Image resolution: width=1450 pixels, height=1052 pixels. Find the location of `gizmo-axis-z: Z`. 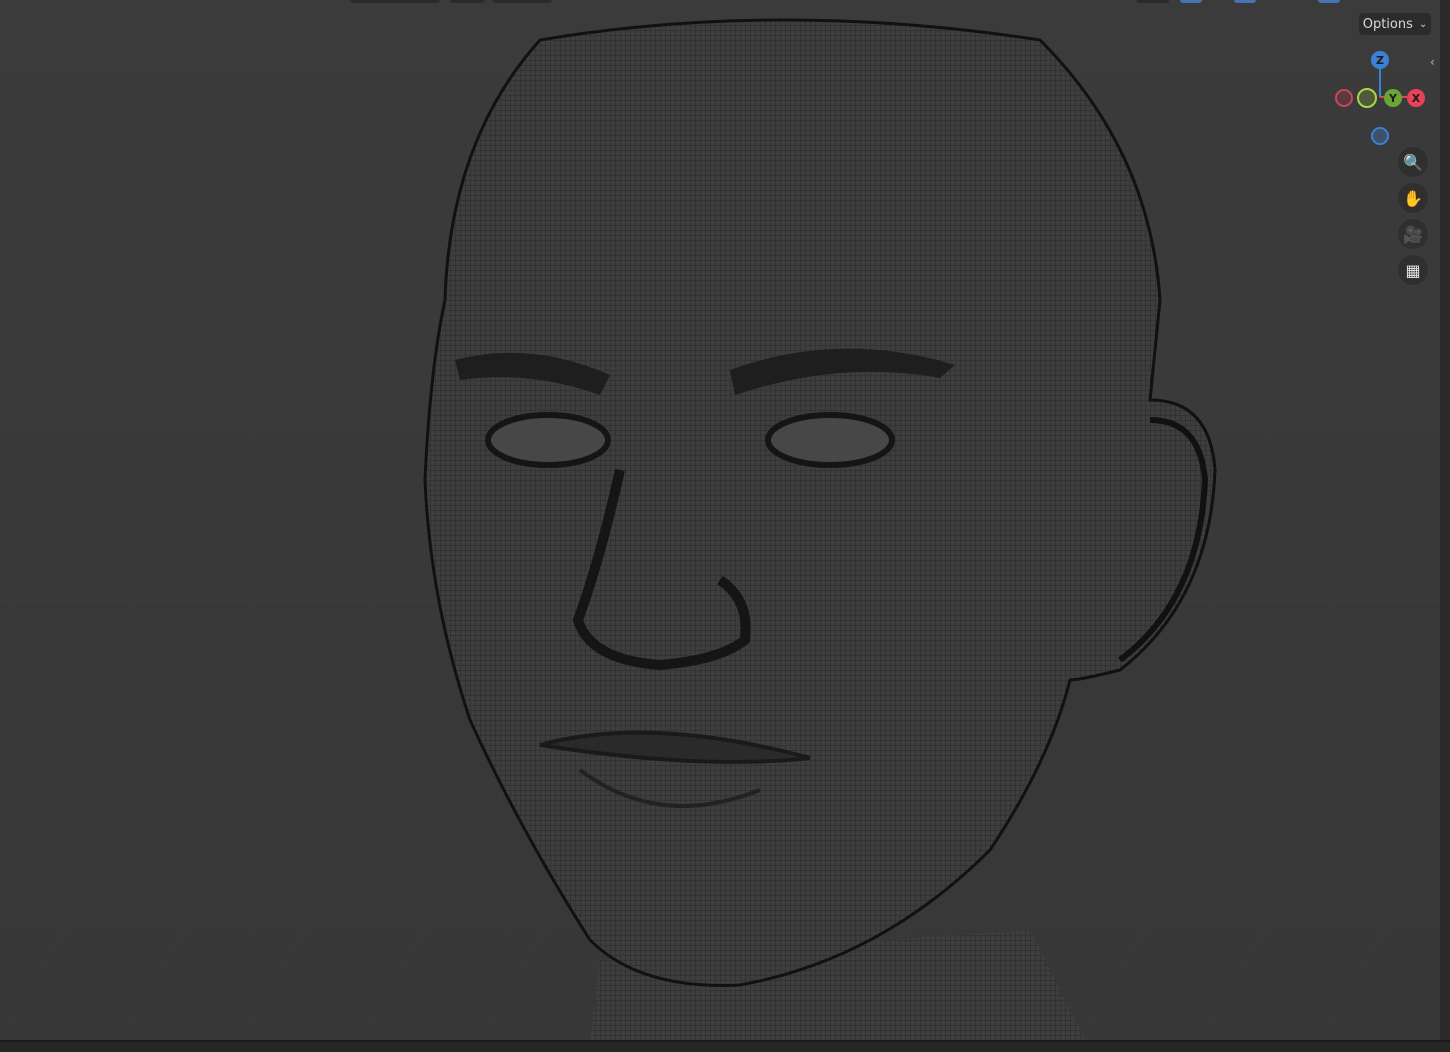

gizmo-axis-z: Z is located at coordinates (1380, 60).